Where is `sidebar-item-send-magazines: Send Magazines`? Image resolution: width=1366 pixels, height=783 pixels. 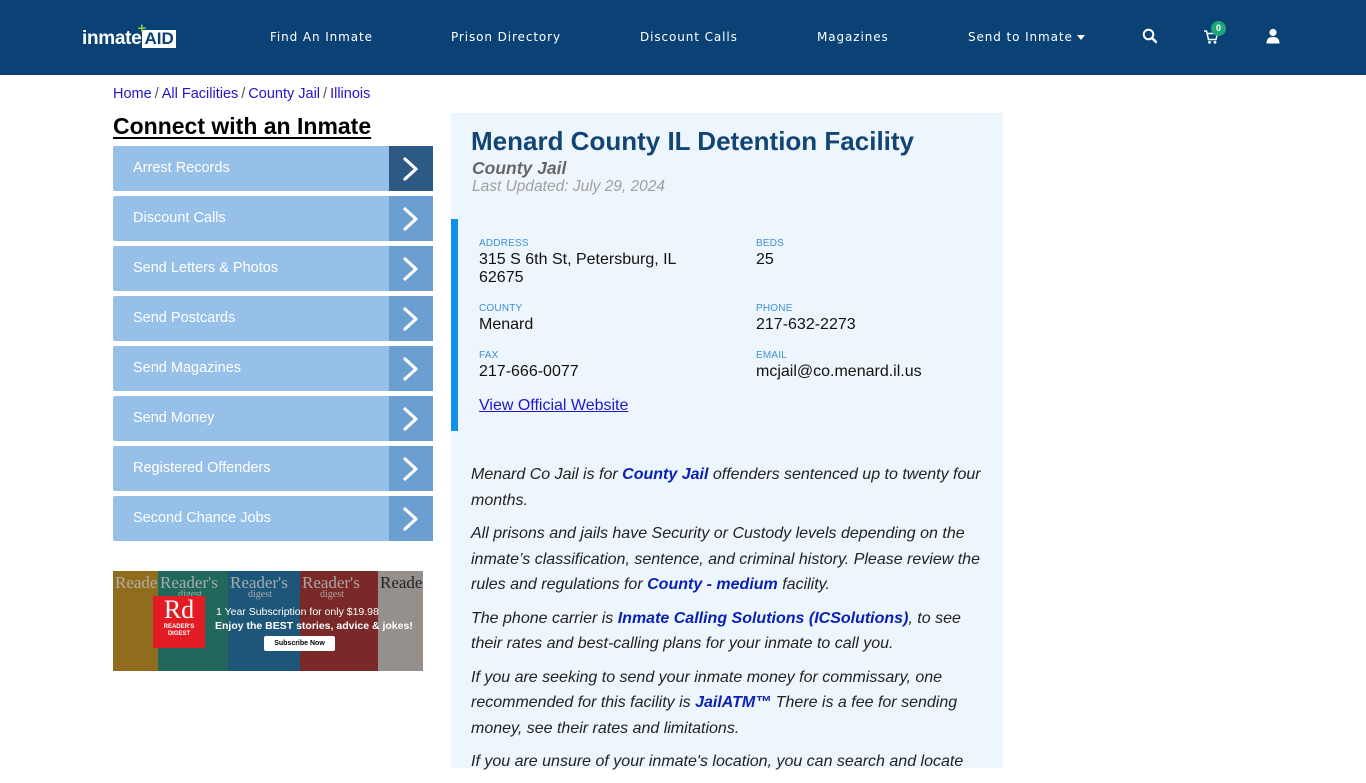
sidebar-item-send-magazines: Send Magazines is located at coordinates (273, 368).